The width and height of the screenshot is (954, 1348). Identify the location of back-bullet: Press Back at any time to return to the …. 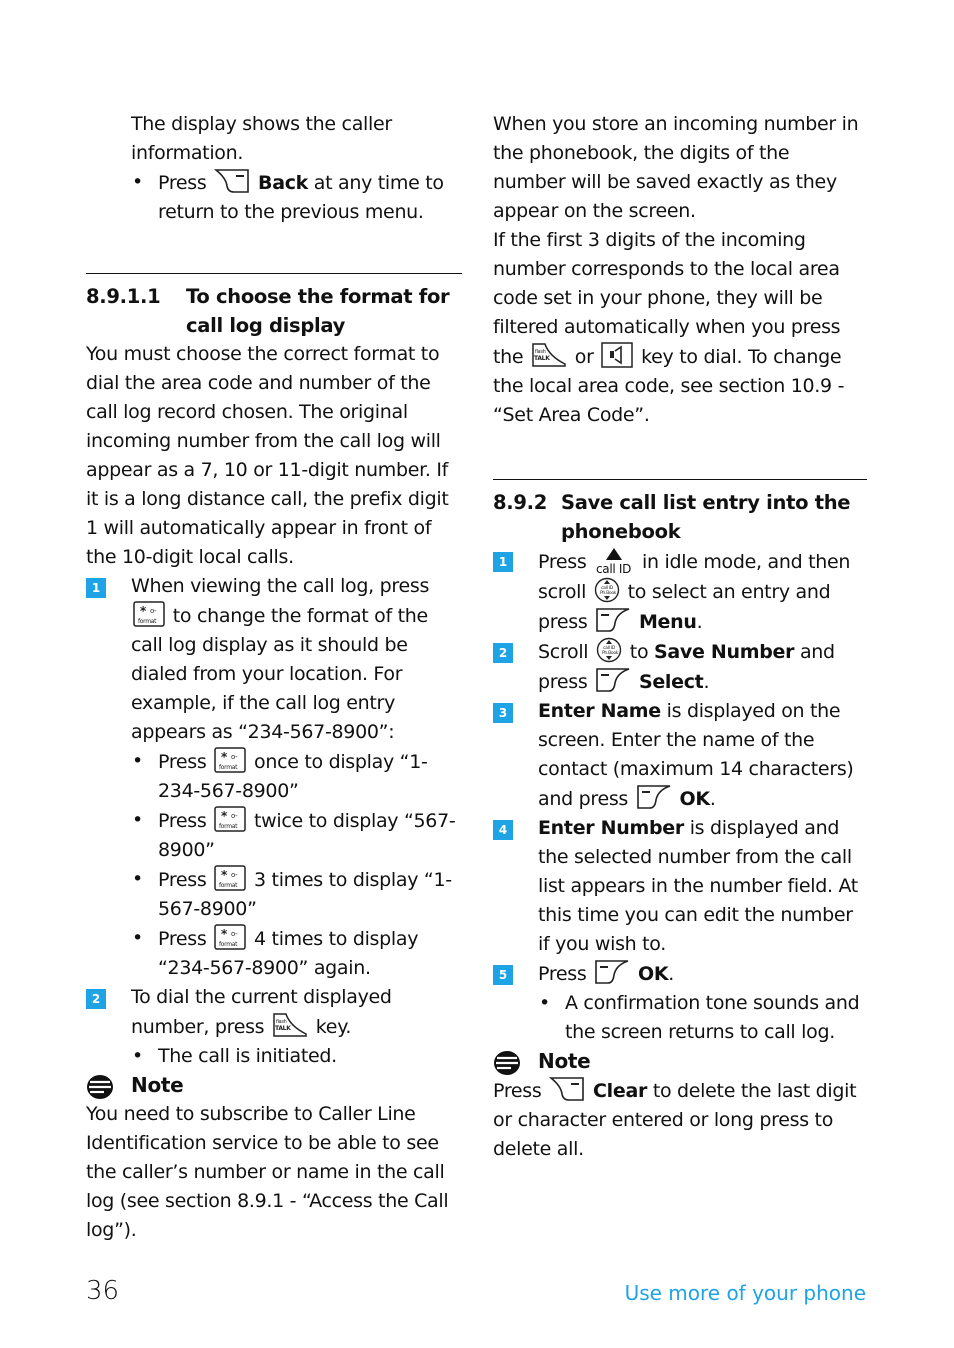
(274, 197).